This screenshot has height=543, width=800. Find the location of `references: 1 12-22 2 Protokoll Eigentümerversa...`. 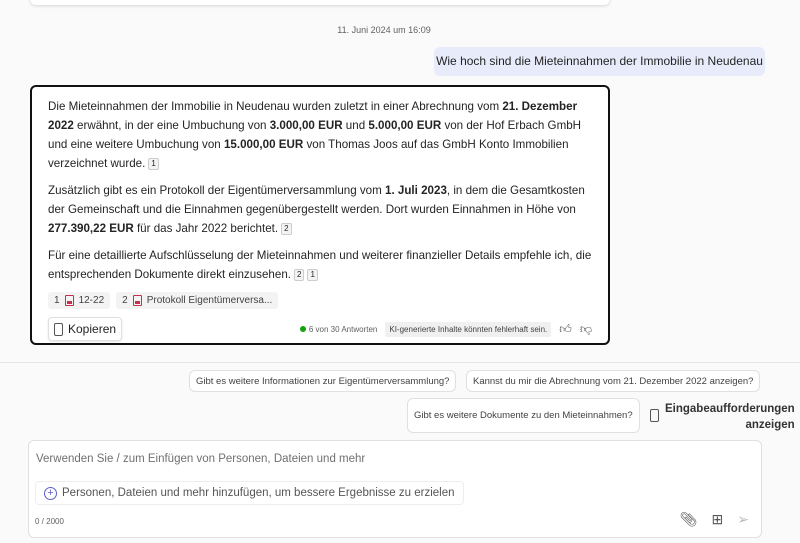

references: 1 12-22 2 Protokoll Eigentümerversa... is located at coordinates (320, 300).